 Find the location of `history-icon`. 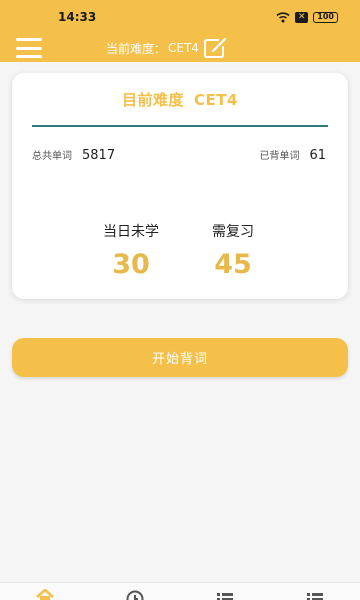

history-icon is located at coordinates (135, 595).